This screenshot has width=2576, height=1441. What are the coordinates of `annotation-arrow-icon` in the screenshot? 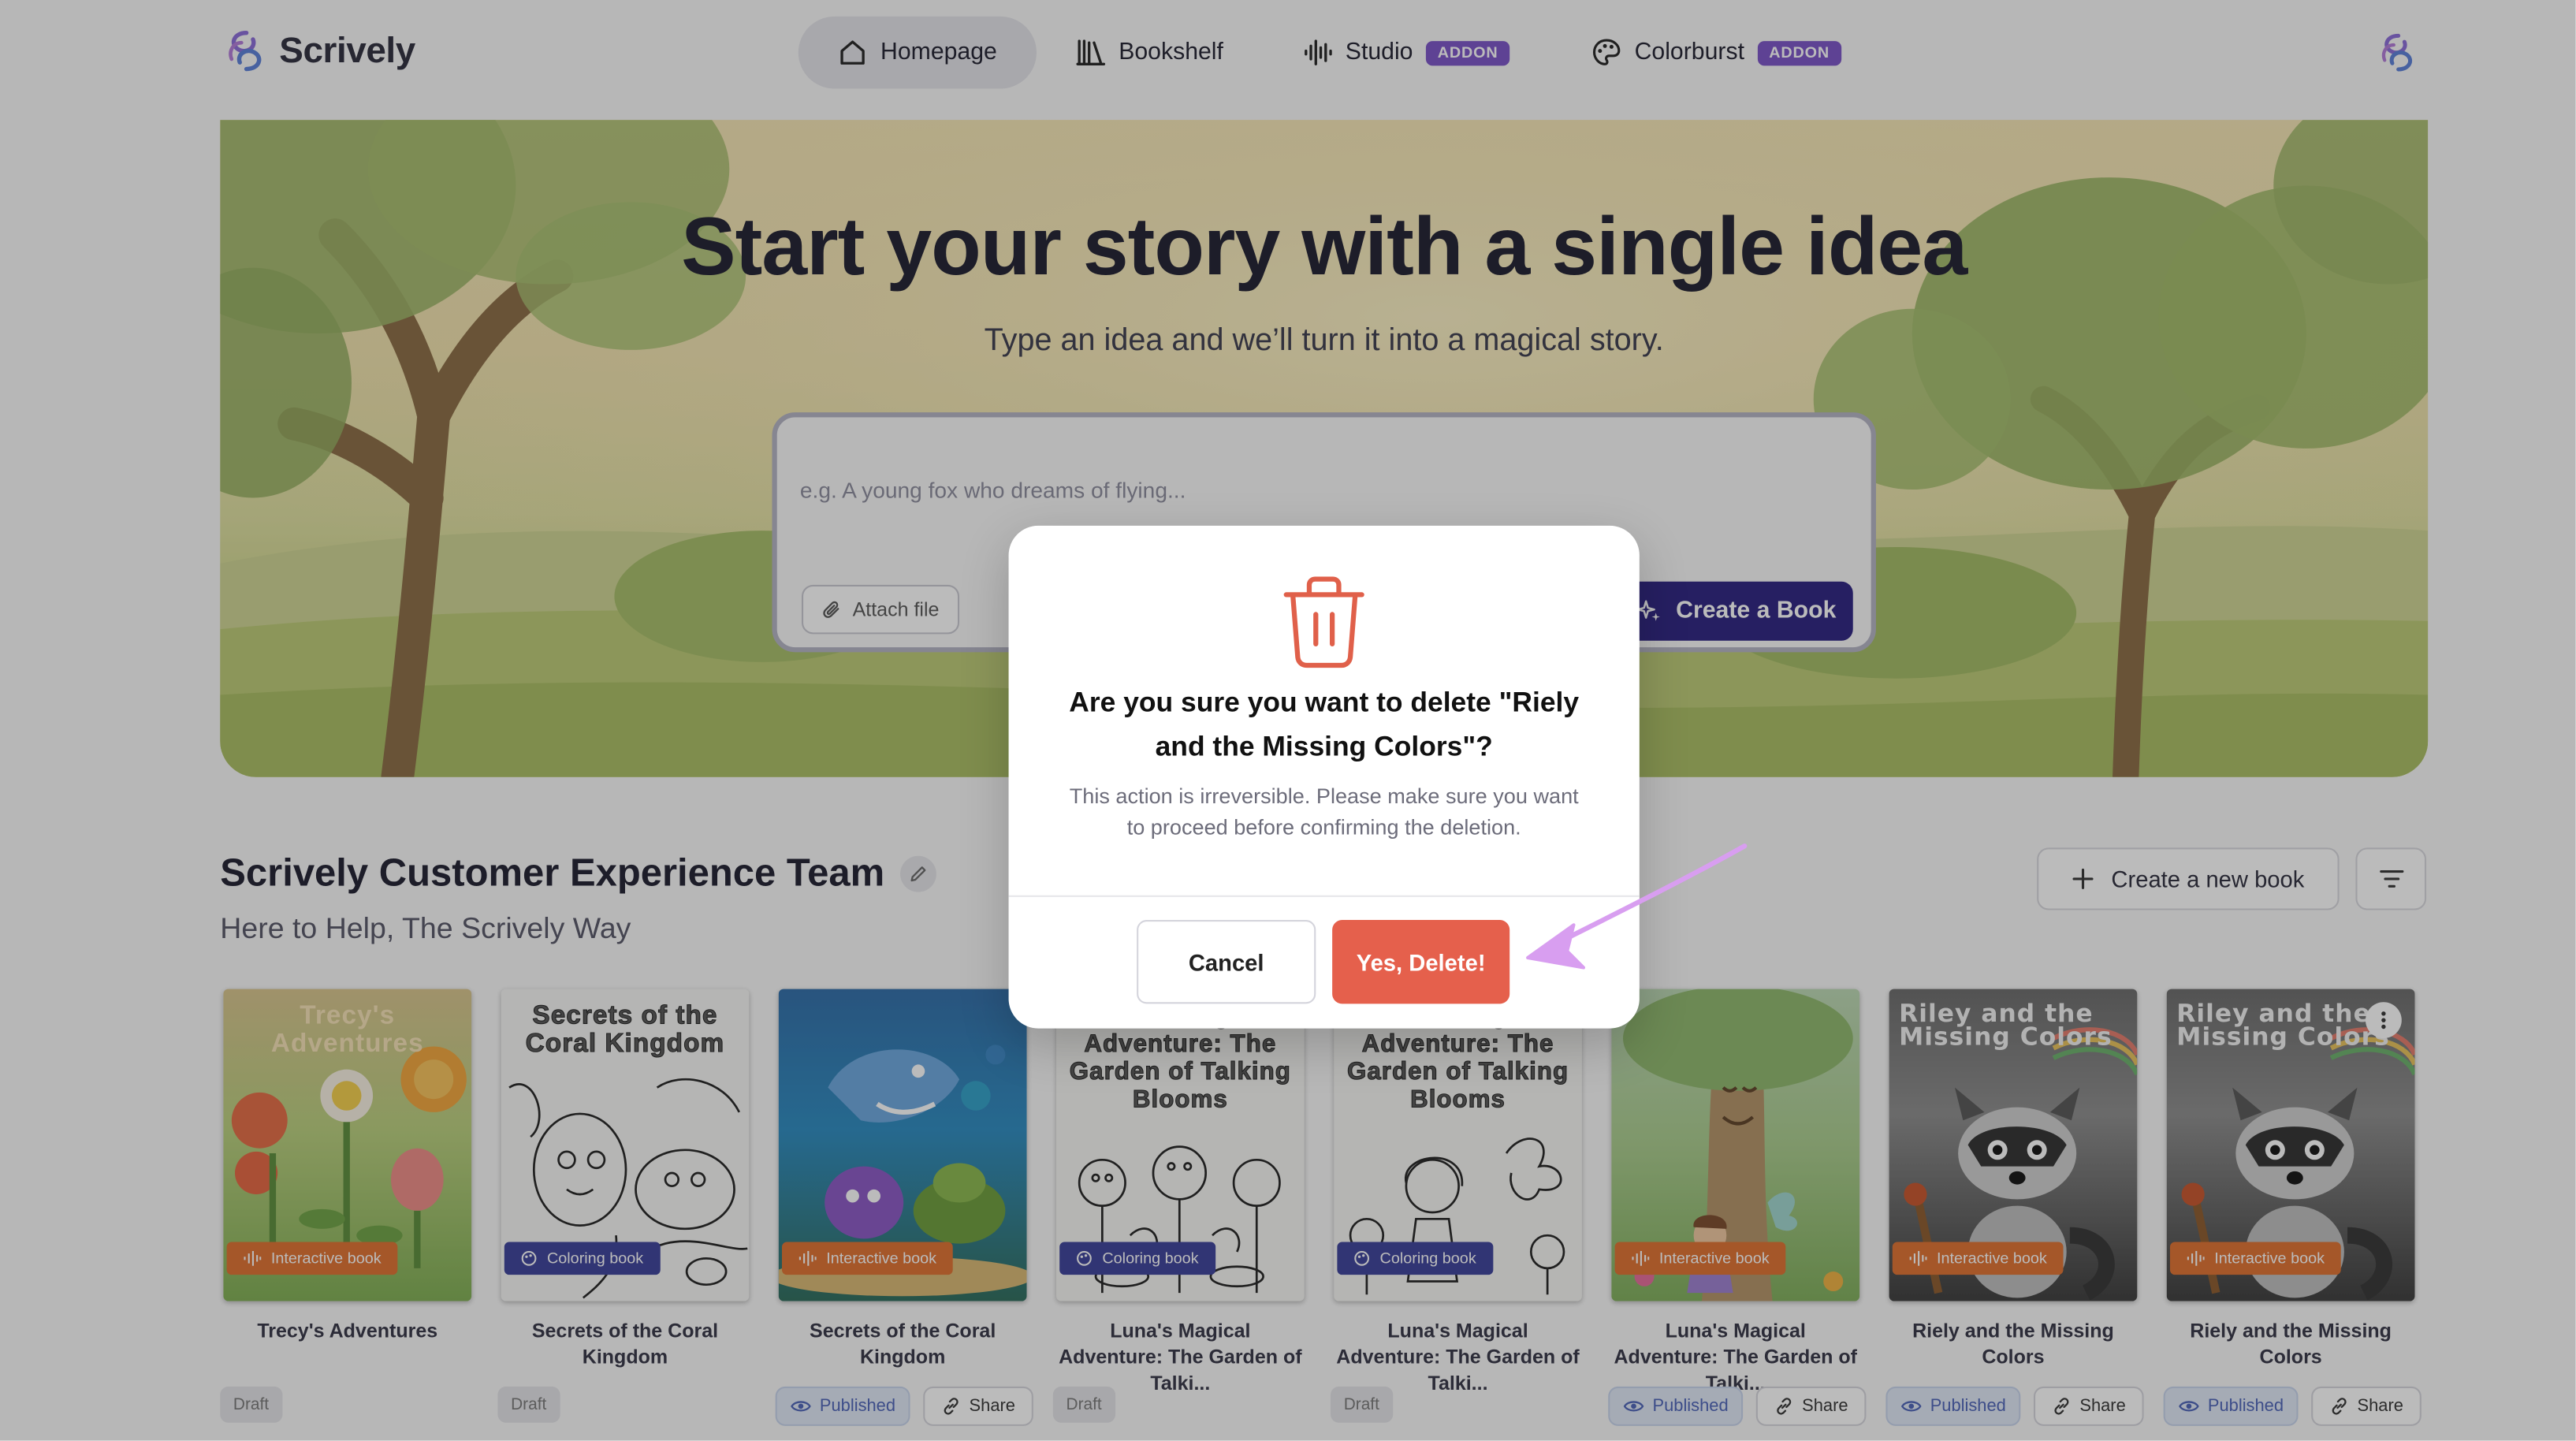 It's located at (1637, 906).